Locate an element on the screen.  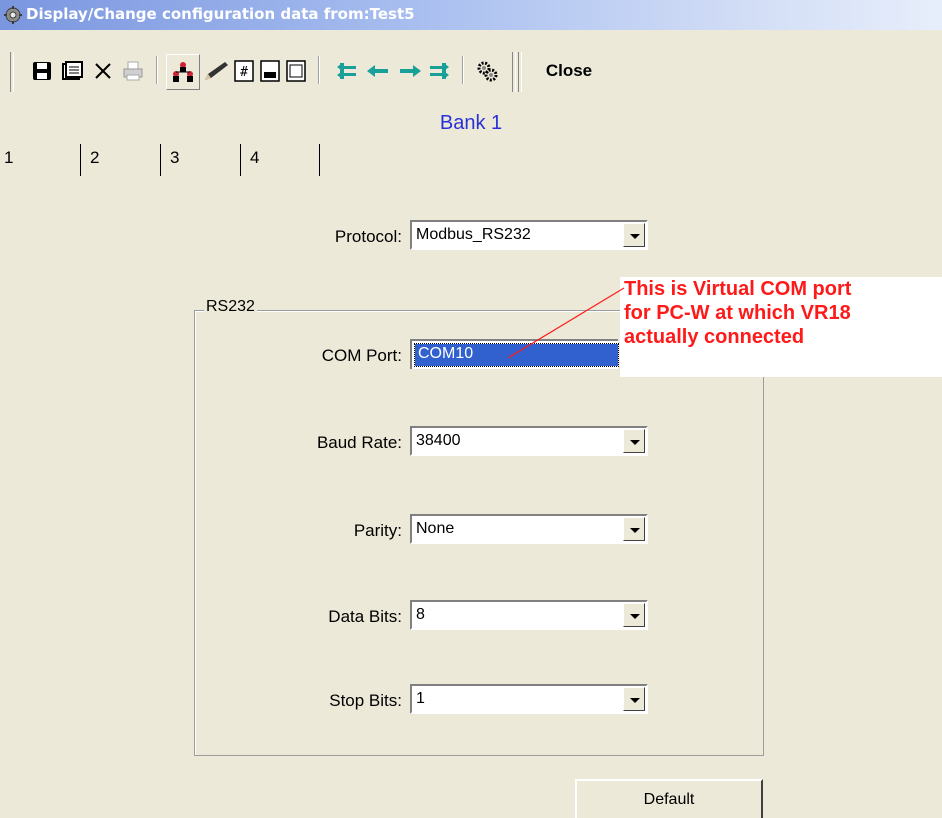
delete-icon is located at coordinates (103, 71).